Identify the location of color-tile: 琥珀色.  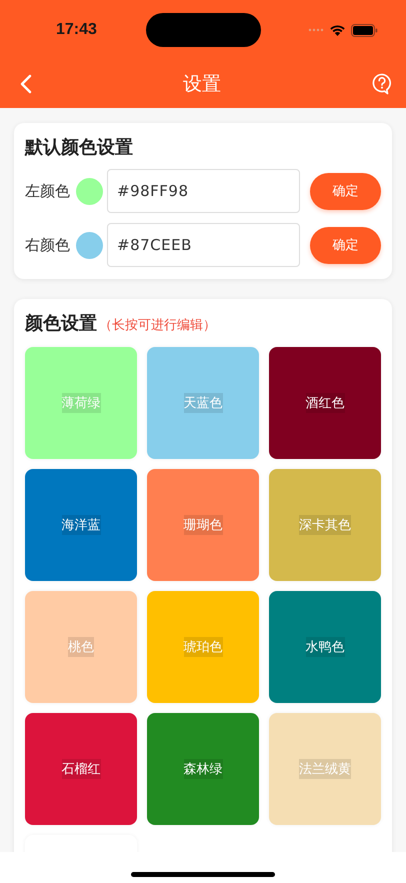
(203, 647).